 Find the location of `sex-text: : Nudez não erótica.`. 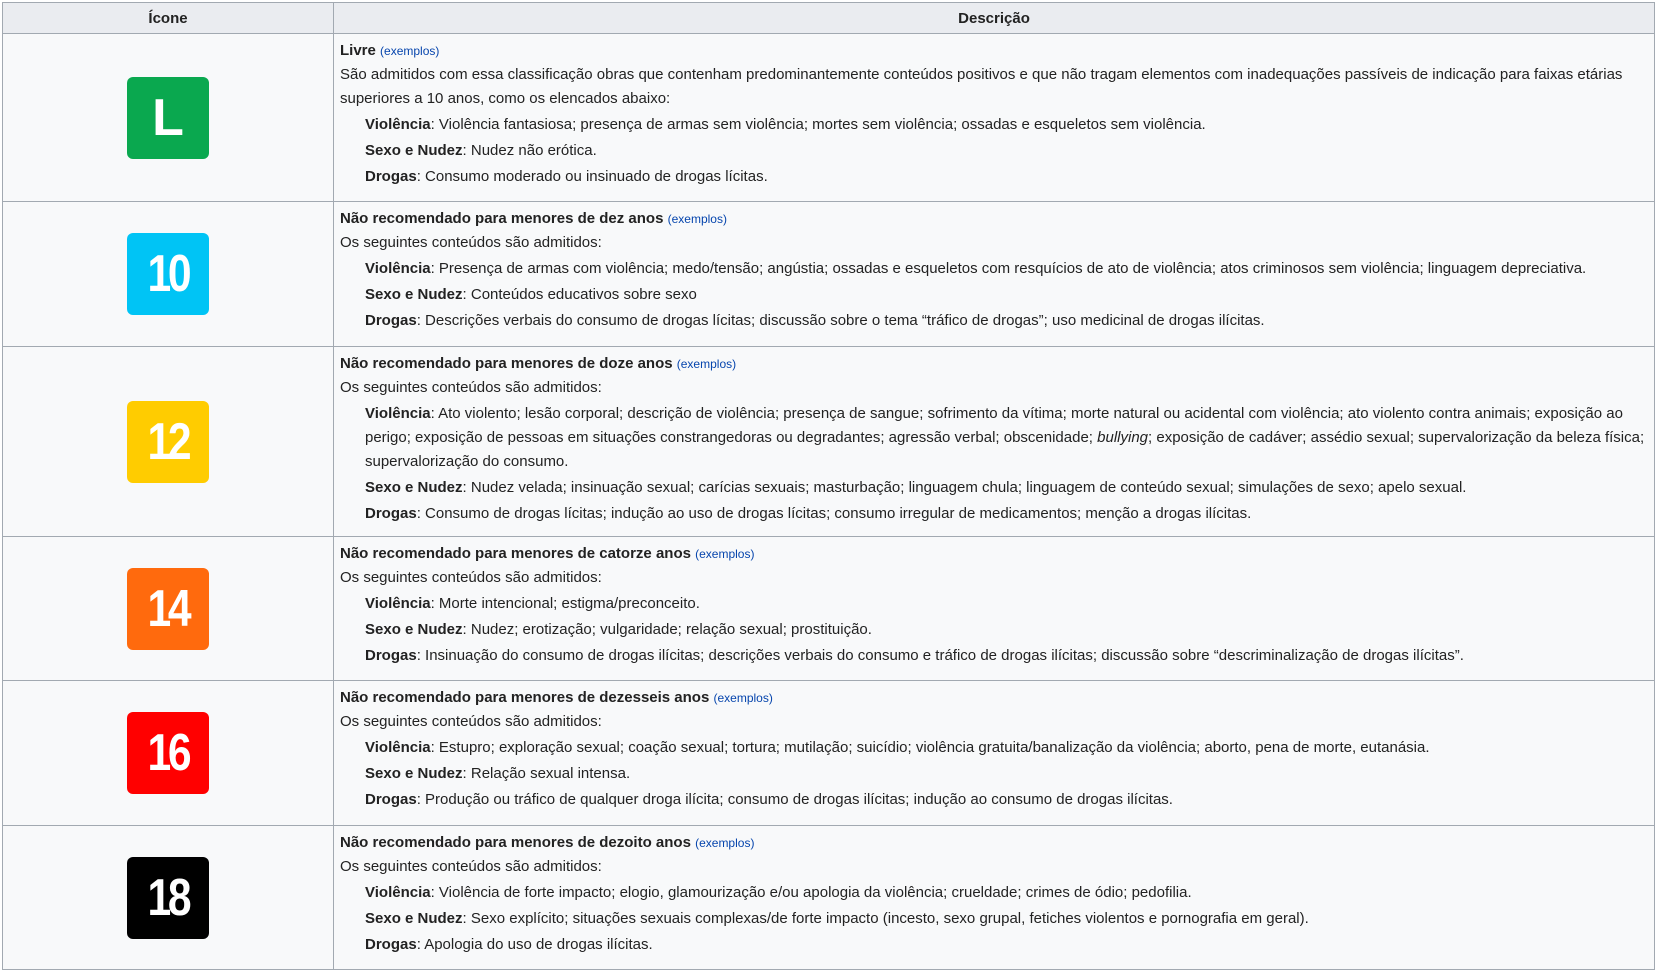

sex-text: : Nudez não erótica. is located at coordinates (529, 150).